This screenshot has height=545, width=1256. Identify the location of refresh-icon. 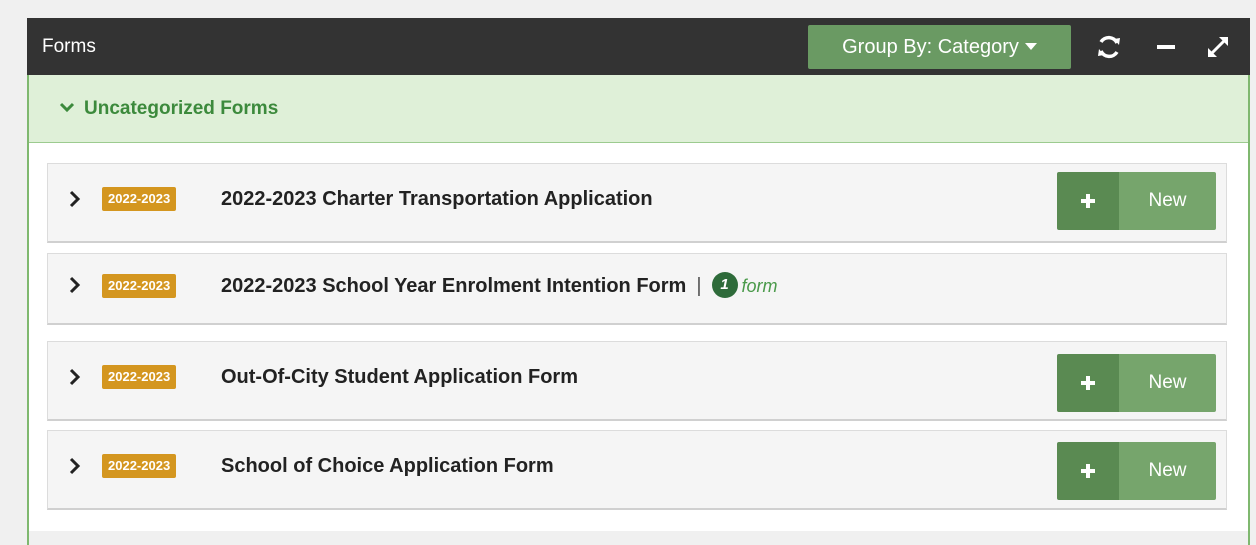
(1109, 47).